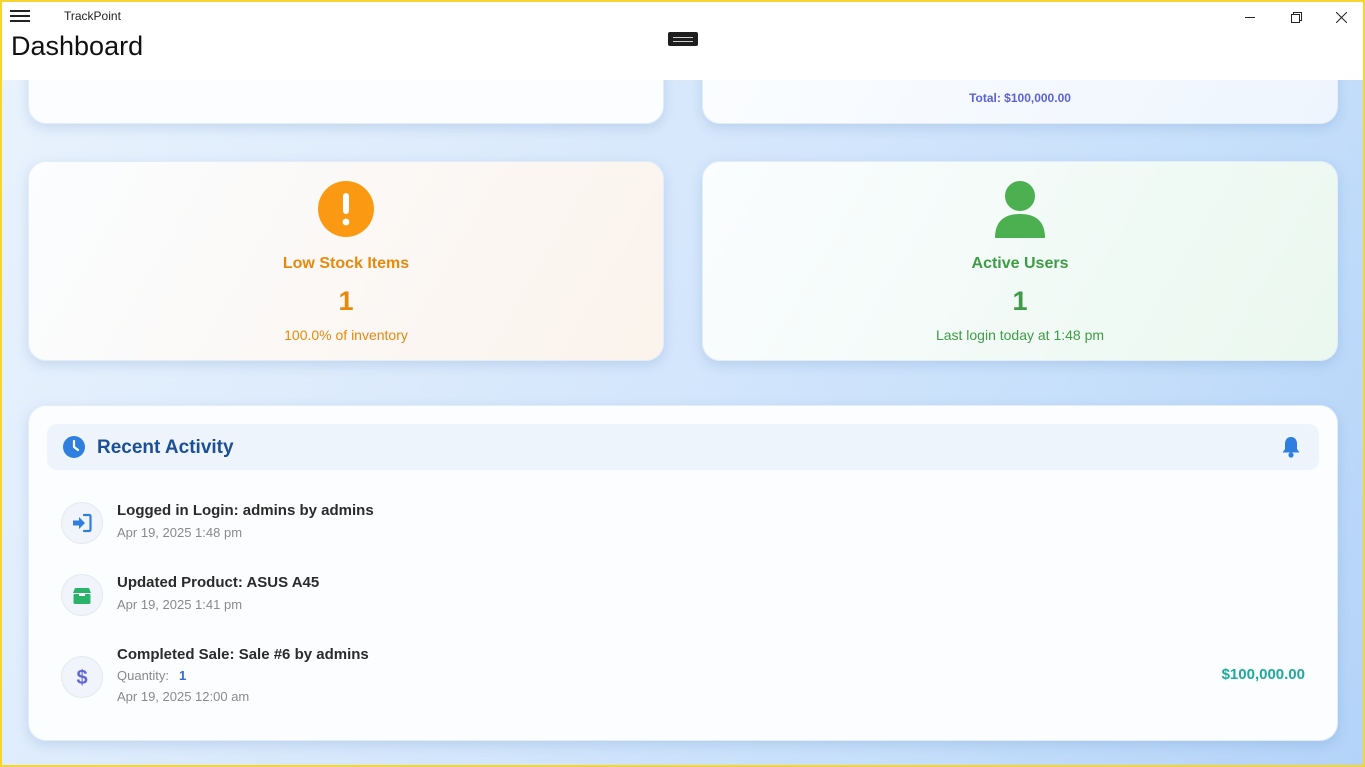  What do you see at coordinates (74, 447) in the screenshot?
I see `clock-icon` at bounding box center [74, 447].